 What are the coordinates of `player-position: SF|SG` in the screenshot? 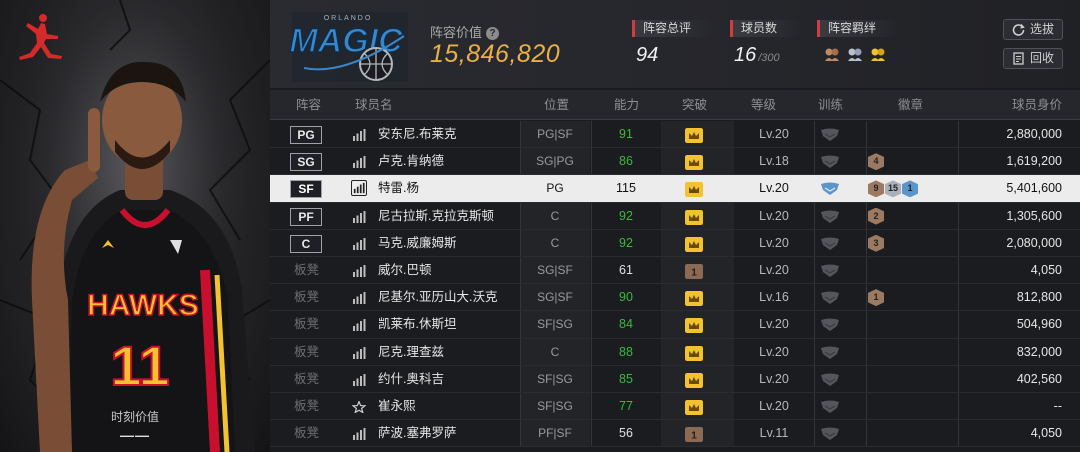 It's located at (555, 405).